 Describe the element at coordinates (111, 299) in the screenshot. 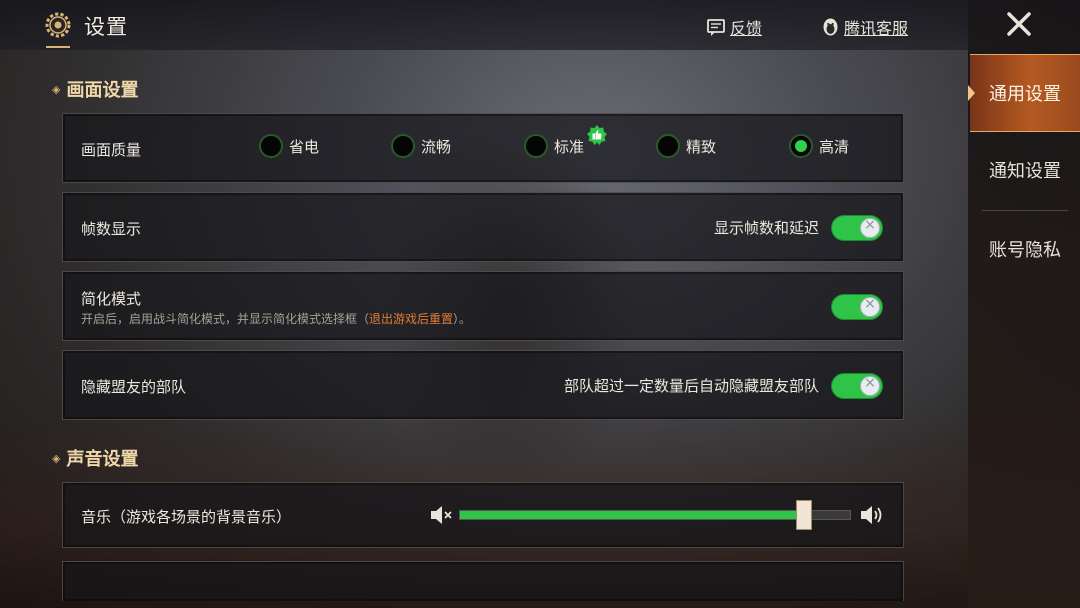

I see `simple-mode-label: 简化模式` at that location.